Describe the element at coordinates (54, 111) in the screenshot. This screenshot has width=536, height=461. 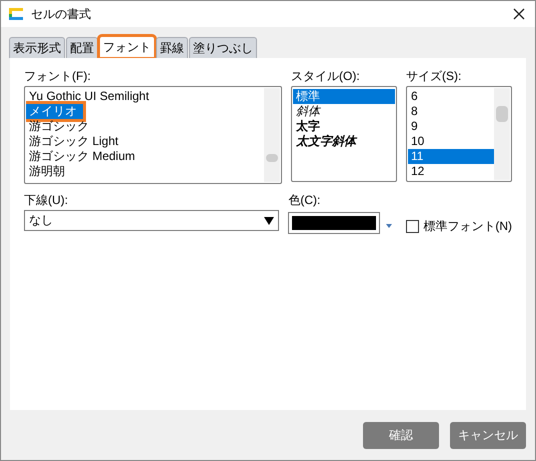
I see `font-list-item: メイリオ` at that location.